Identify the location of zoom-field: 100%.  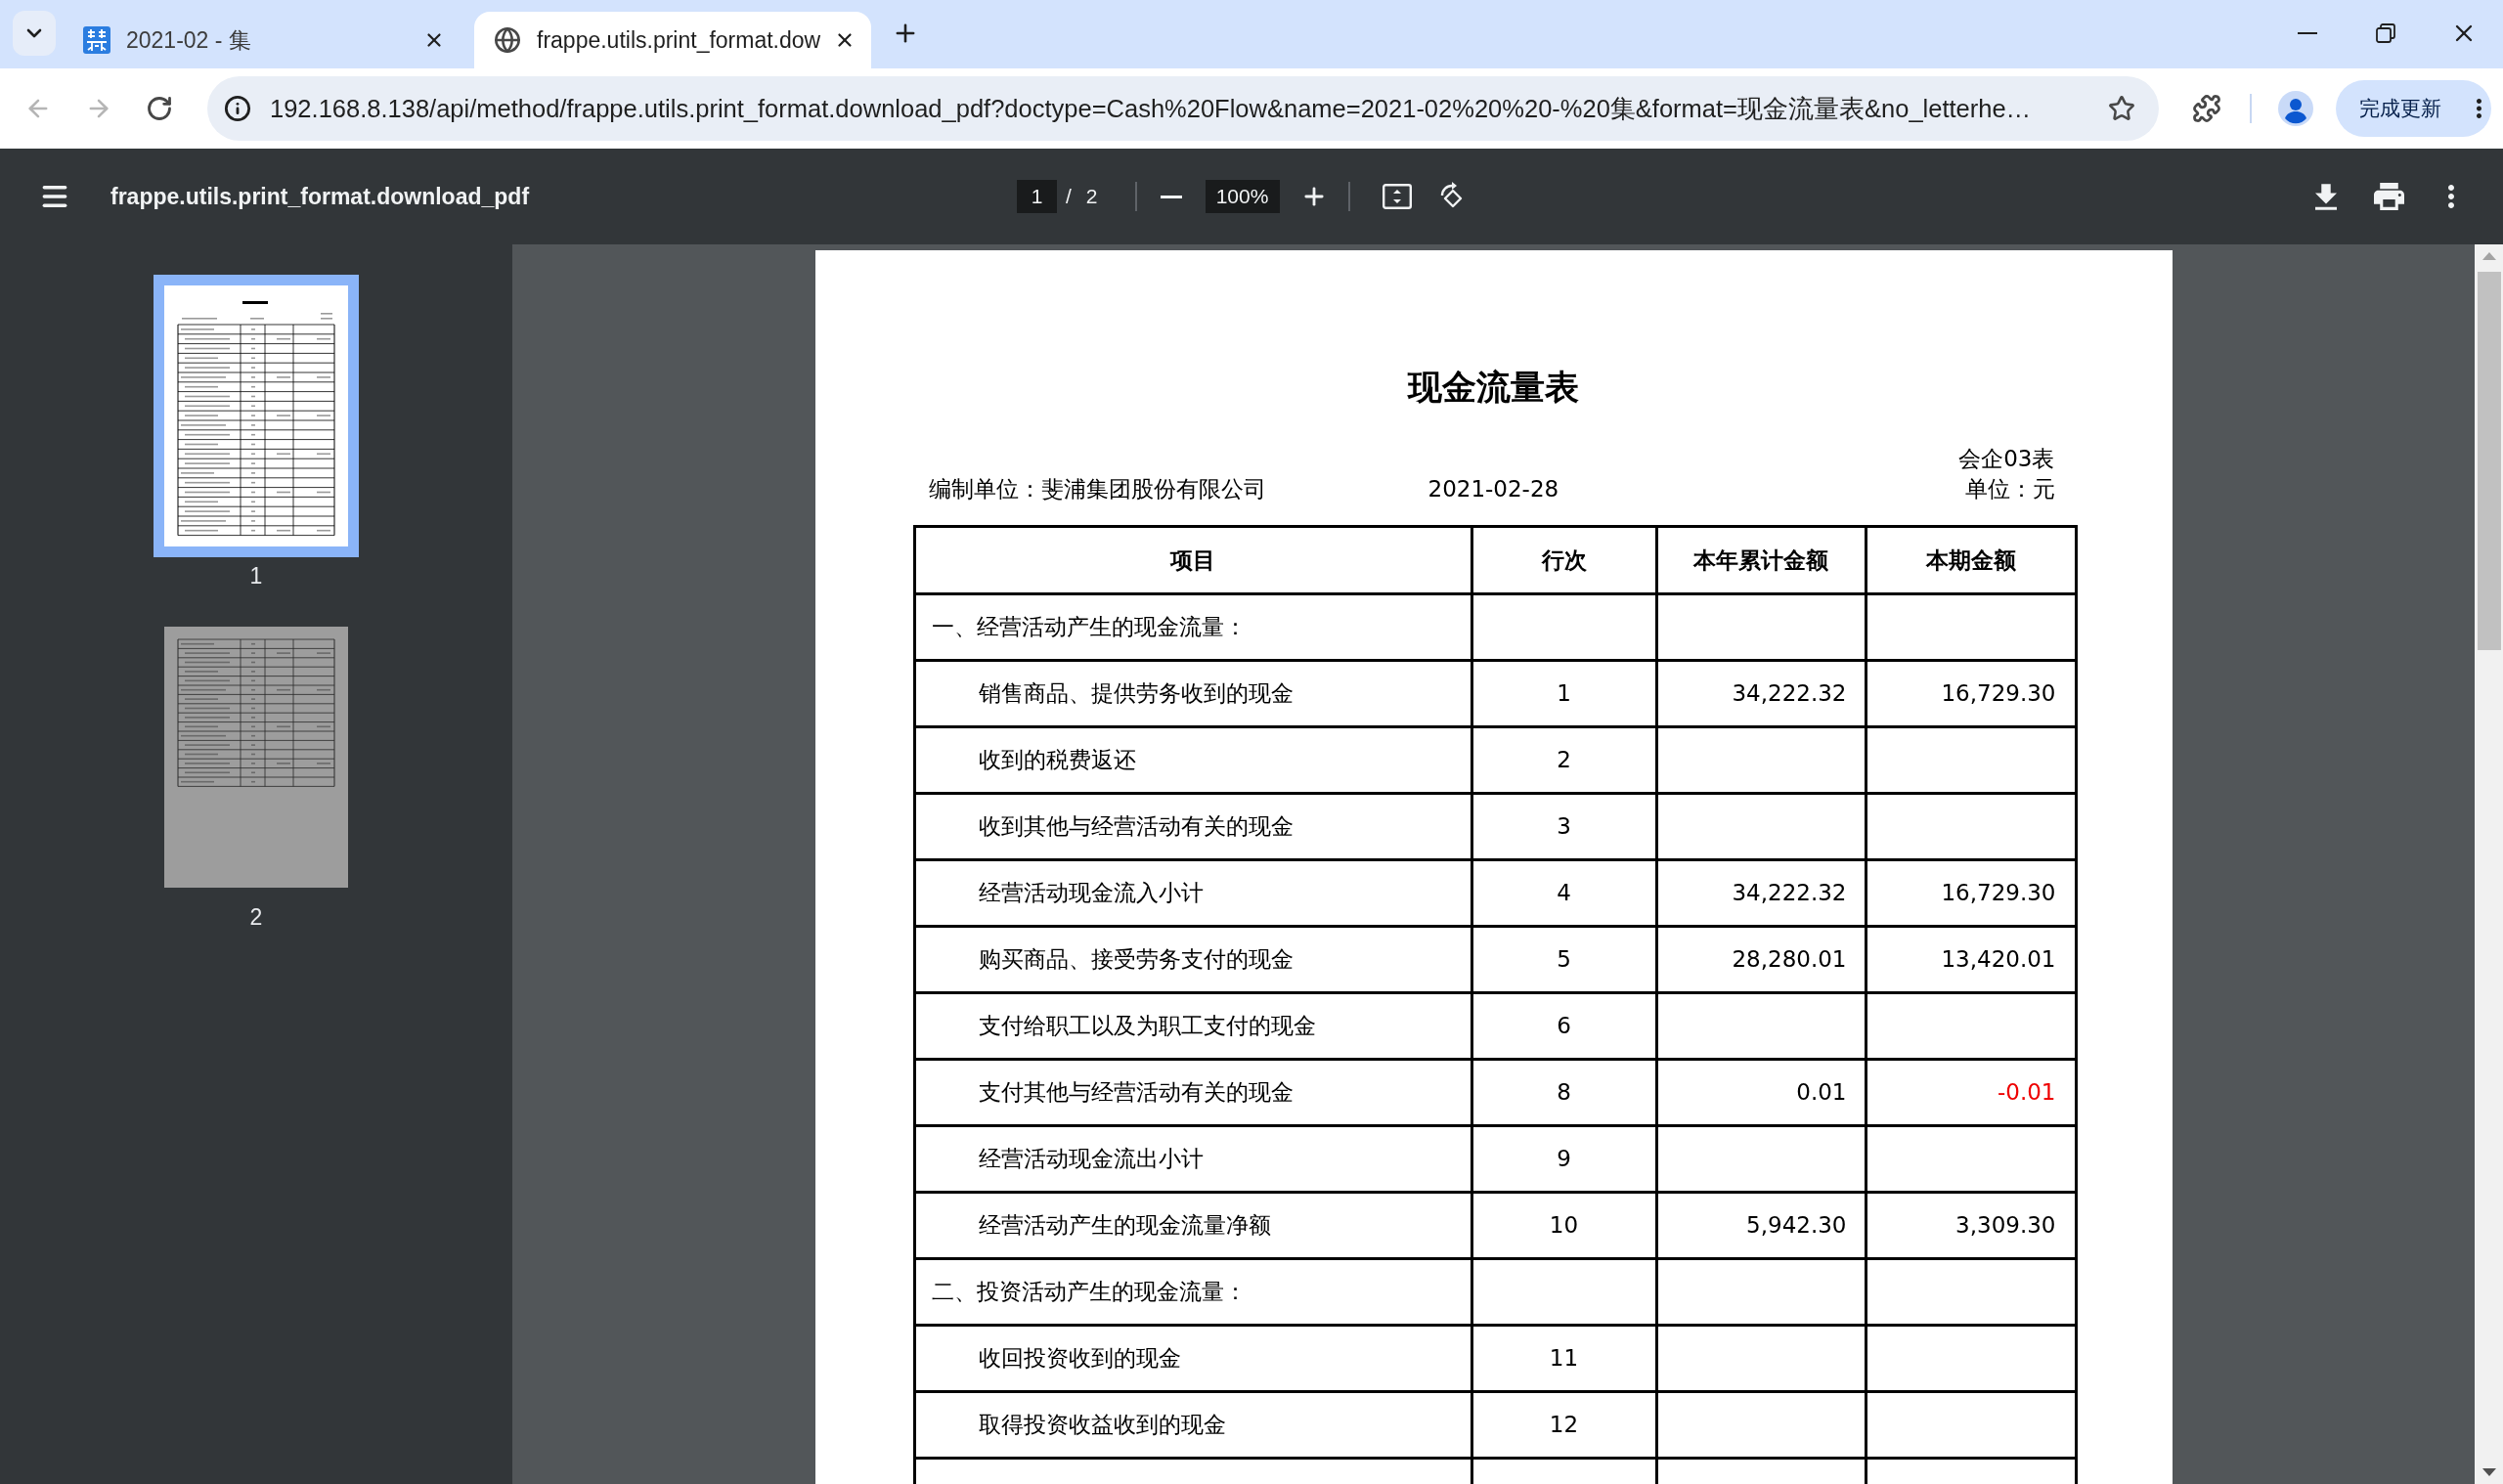
(1242, 196).